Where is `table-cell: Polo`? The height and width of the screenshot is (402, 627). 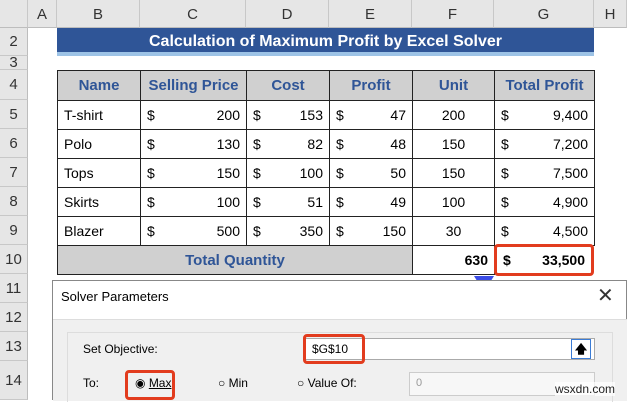
table-cell: Polo is located at coordinates (99, 144).